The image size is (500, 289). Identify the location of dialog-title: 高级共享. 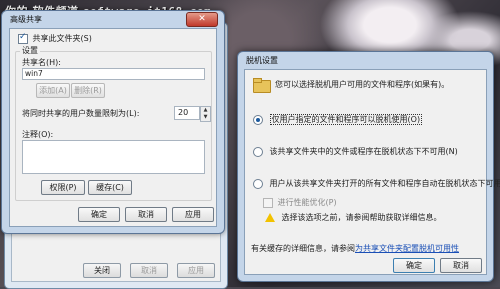
(26, 19).